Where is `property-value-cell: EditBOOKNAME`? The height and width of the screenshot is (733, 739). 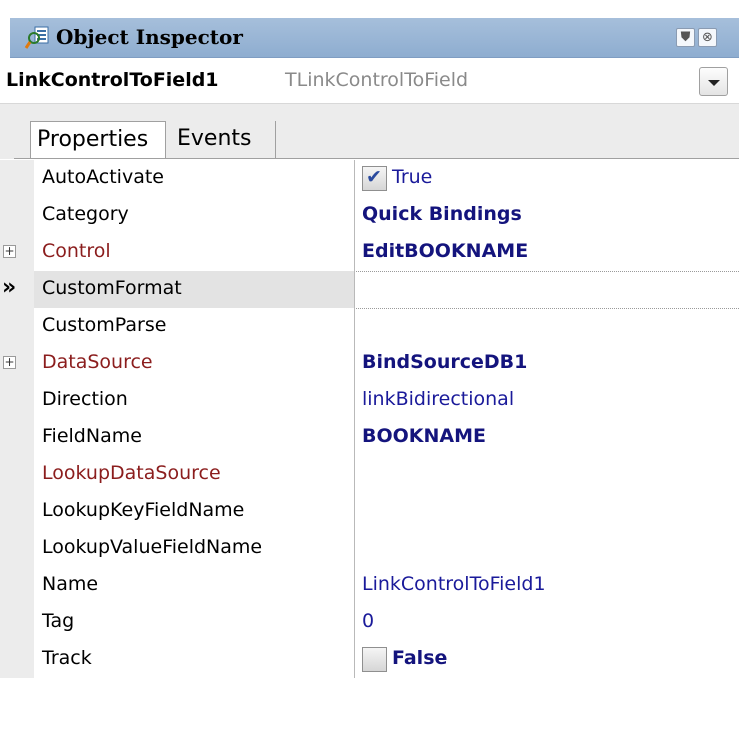
property-value-cell: EditBOOKNAME is located at coordinates (547, 252).